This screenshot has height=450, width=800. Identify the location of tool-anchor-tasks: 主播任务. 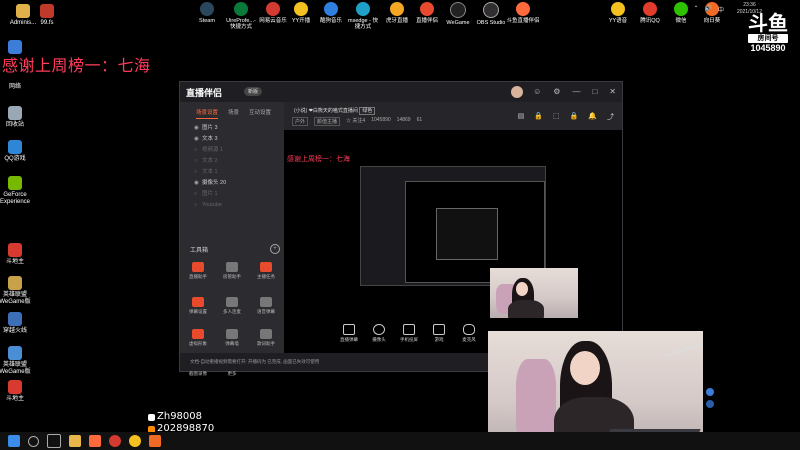
(266, 271).